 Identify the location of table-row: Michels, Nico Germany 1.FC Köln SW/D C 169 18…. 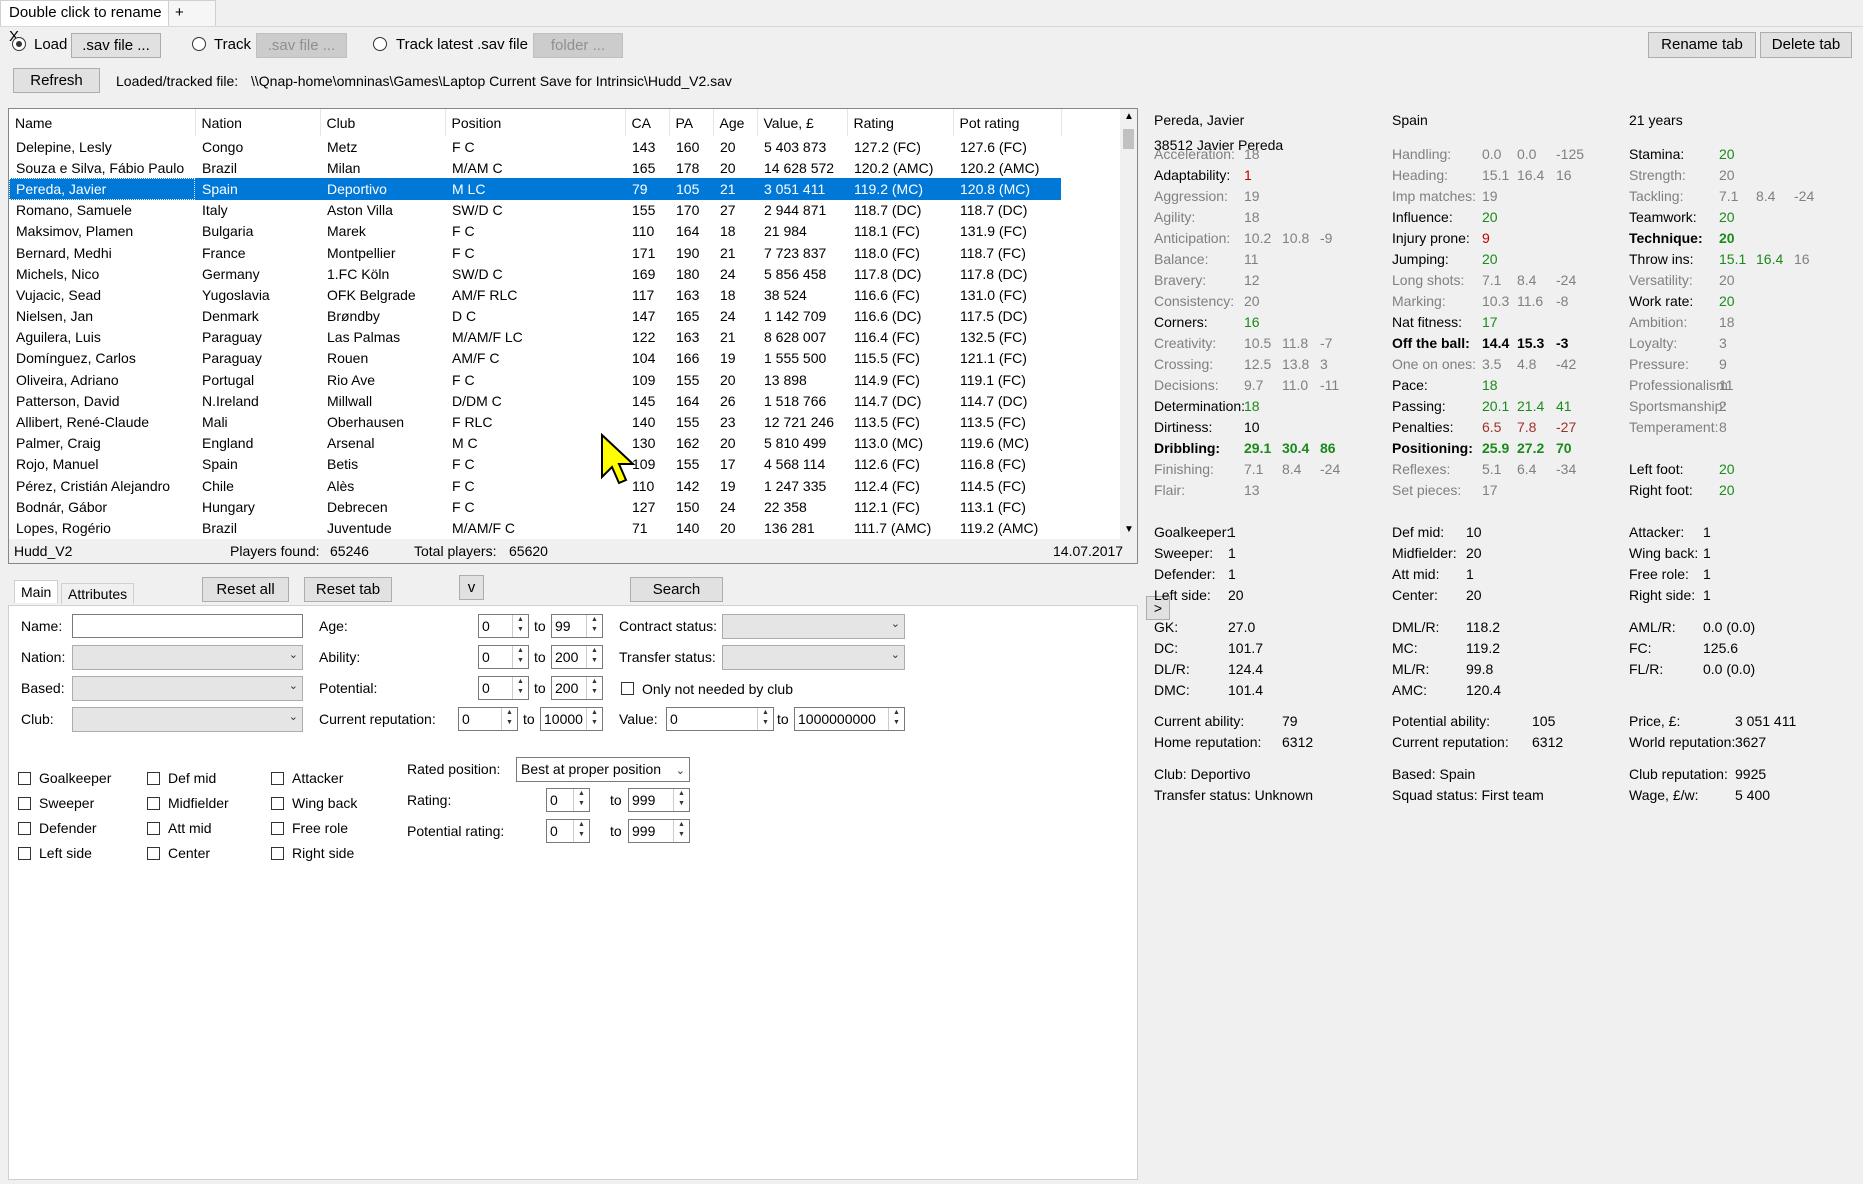
(535, 273).